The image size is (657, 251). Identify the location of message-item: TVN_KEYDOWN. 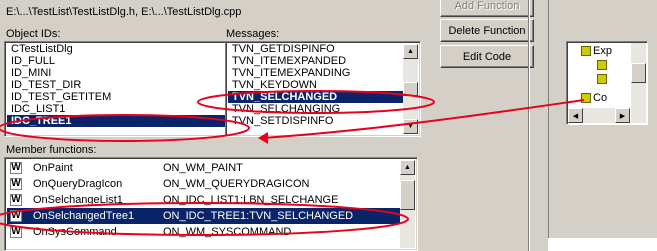
(316, 85).